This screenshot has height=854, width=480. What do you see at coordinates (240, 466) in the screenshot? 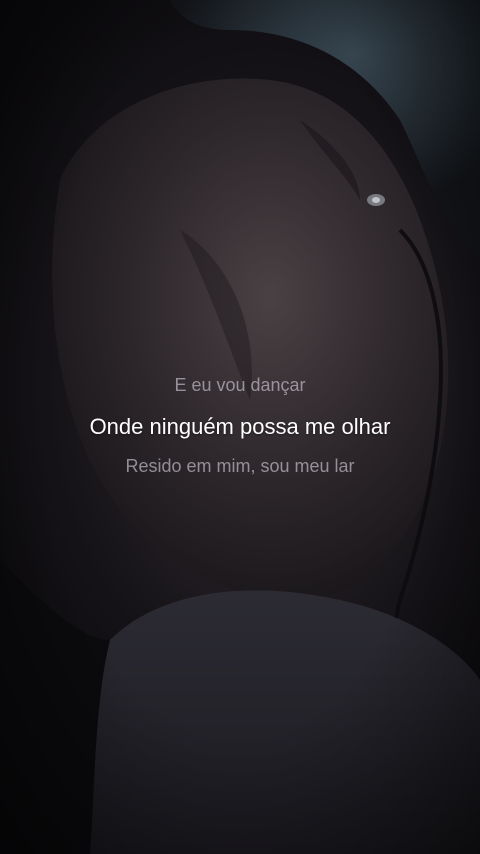
I see `lyric-next-line: Resido em mim, sou meu lar` at bounding box center [240, 466].